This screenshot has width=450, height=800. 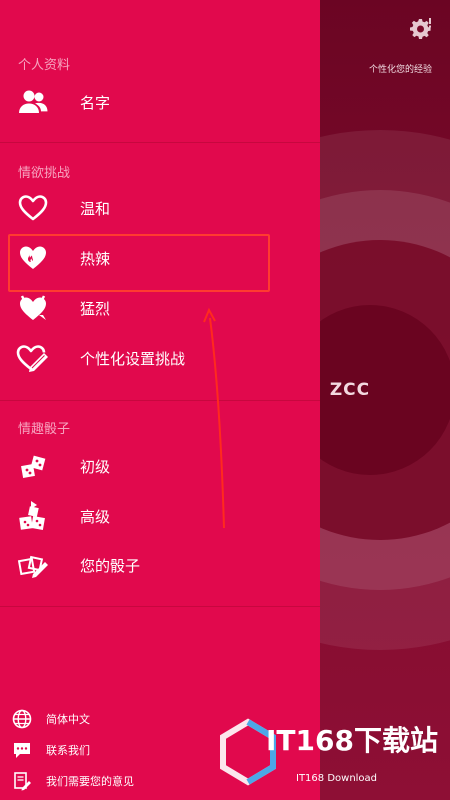 What do you see at coordinates (133, 358) in the screenshot?
I see `drawer-item-label: 个性化设置挑战` at bounding box center [133, 358].